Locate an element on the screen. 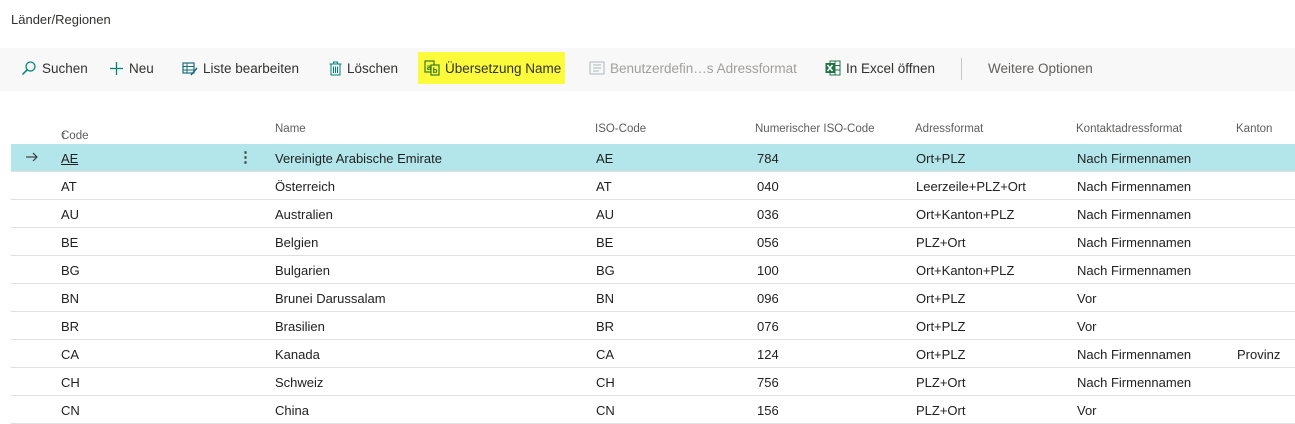 Image resolution: width=1295 pixels, height=424 pixels. edit-list-label: Liste bearbeiten is located at coordinates (251, 68).